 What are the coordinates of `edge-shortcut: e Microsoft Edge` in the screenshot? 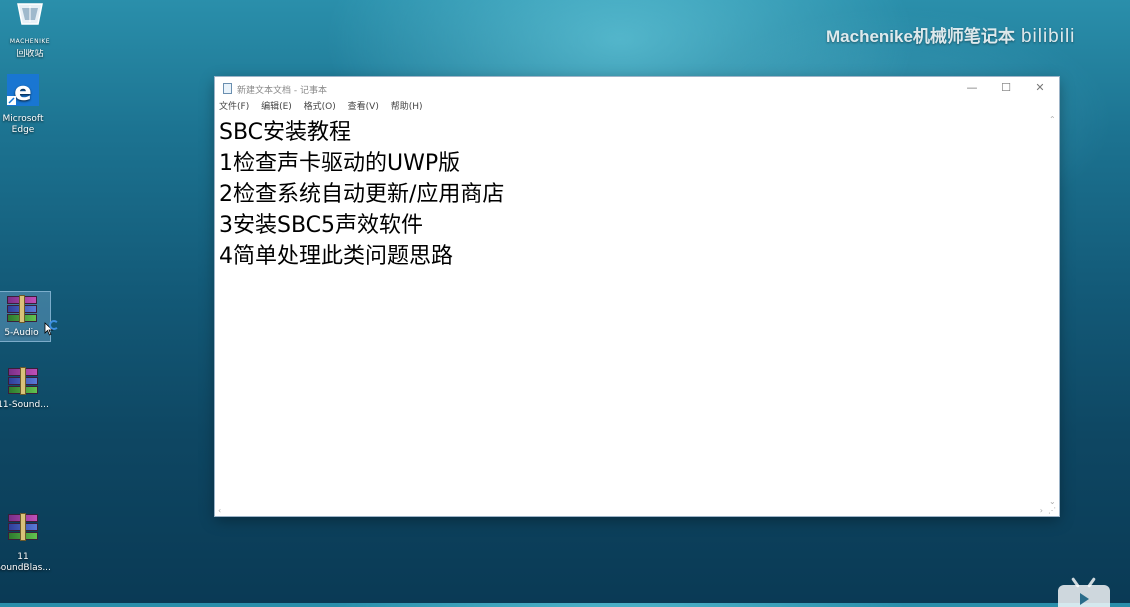 It's located at (26, 104).